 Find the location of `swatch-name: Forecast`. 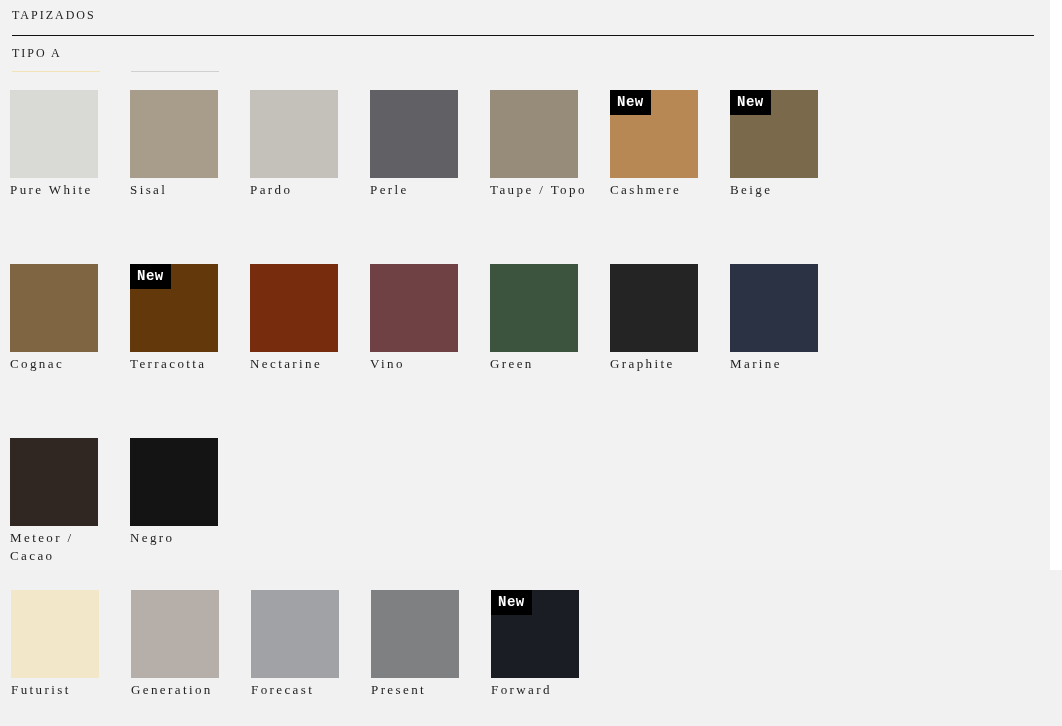

swatch-name: Forecast is located at coordinates (283, 690).